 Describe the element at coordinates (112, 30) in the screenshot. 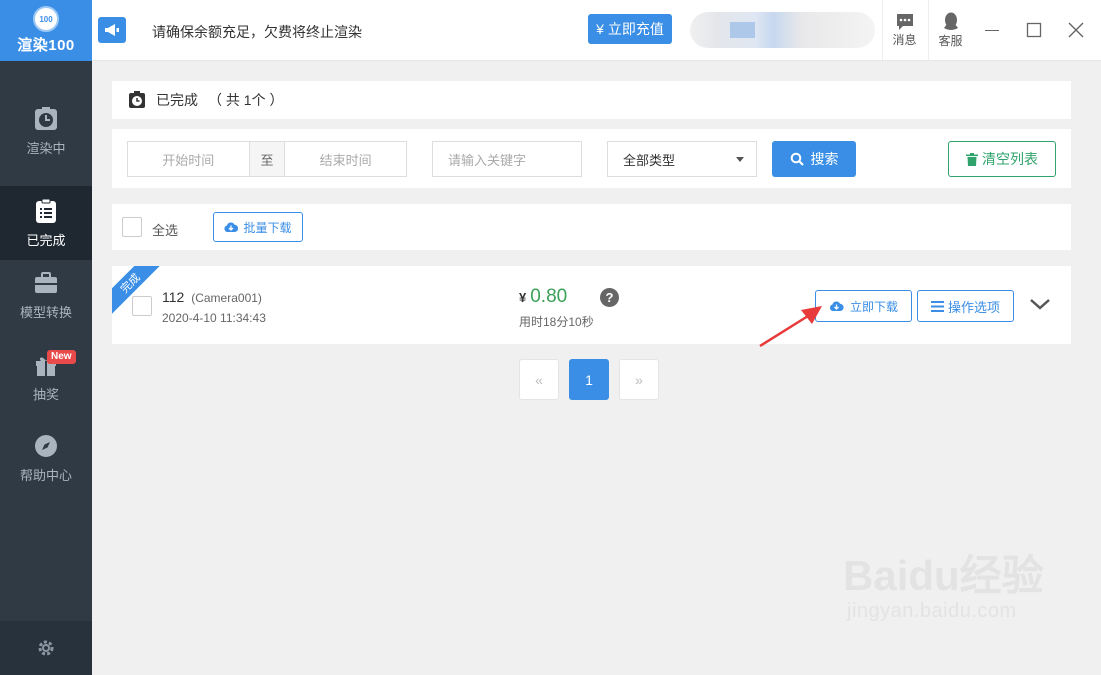

I see `megaphone-icon` at that location.